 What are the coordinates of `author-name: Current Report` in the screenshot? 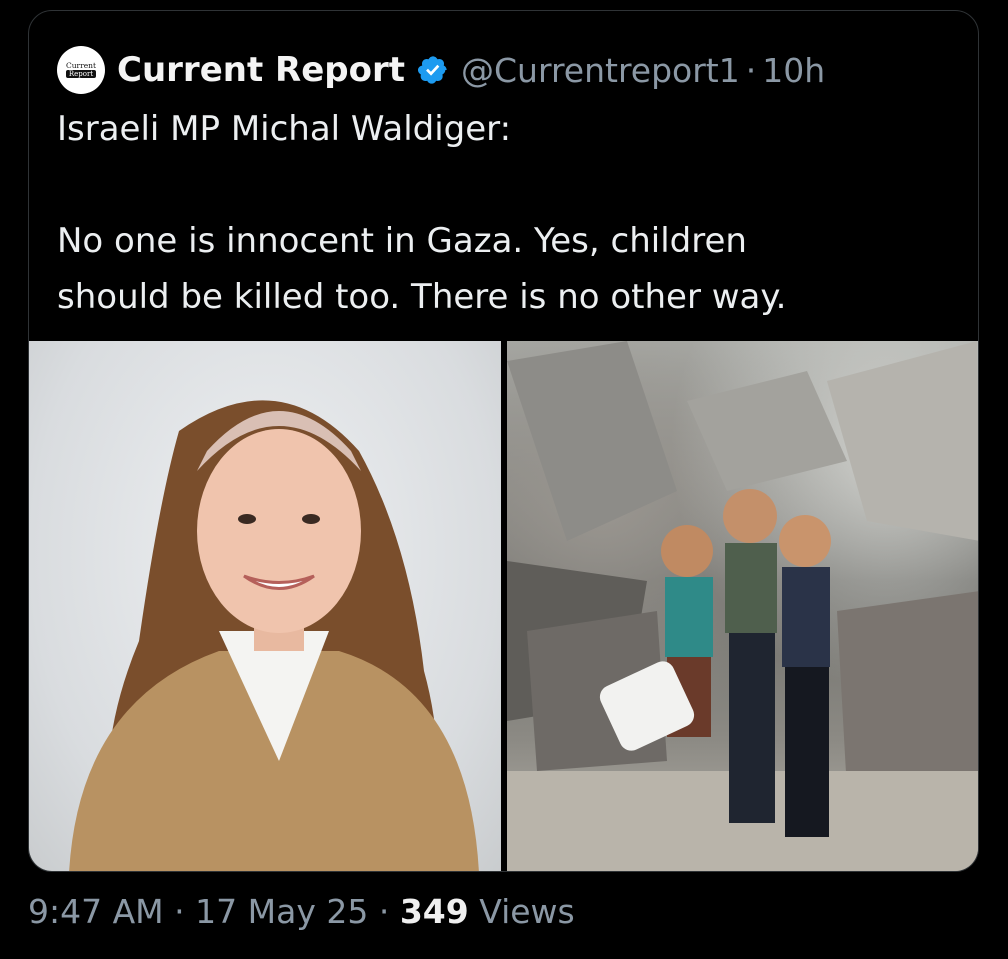 It's located at (261, 70).